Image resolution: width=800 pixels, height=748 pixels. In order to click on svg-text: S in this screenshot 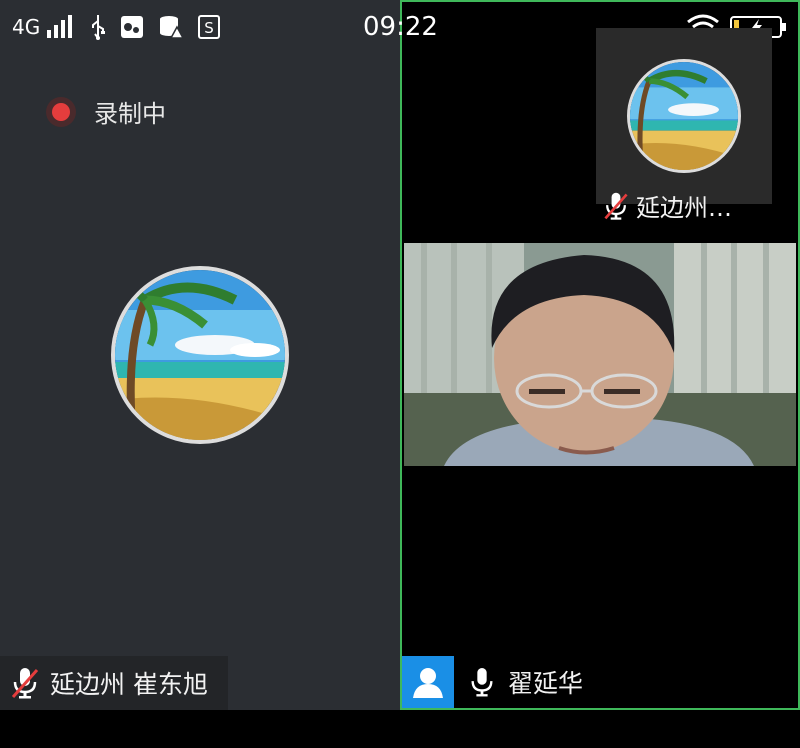, I will do `click(209, 28)`.